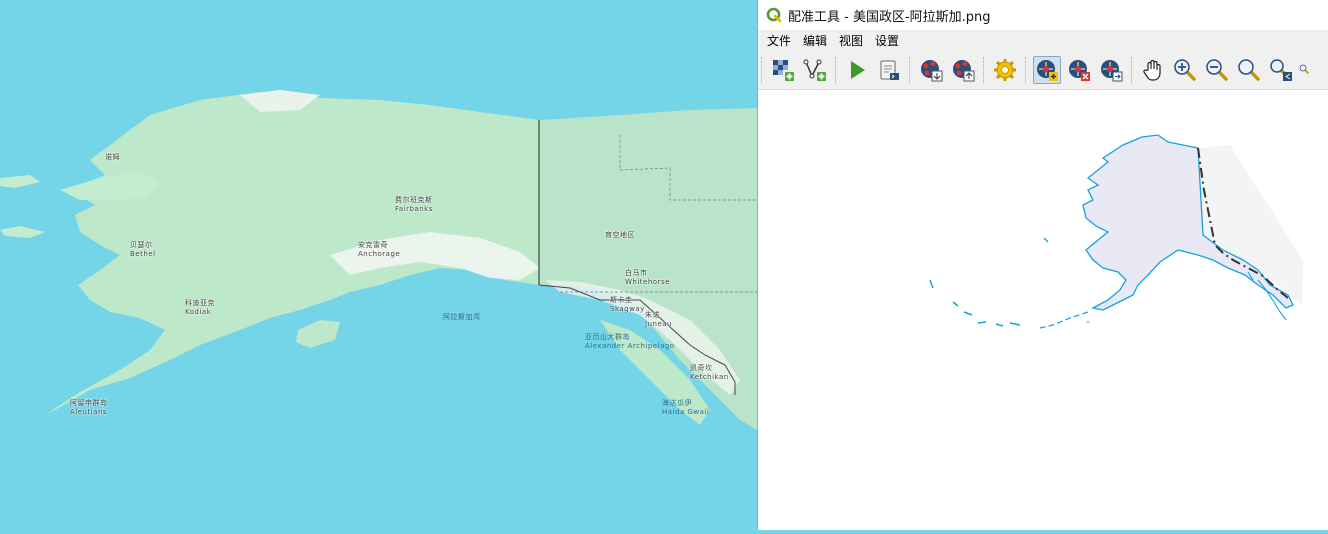 The width and height of the screenshot is (1328, 534). Describe the element at coordinates (143, 249) in the screenshot. I see `map-label: 贝瑟尔 Bethel` at that location.